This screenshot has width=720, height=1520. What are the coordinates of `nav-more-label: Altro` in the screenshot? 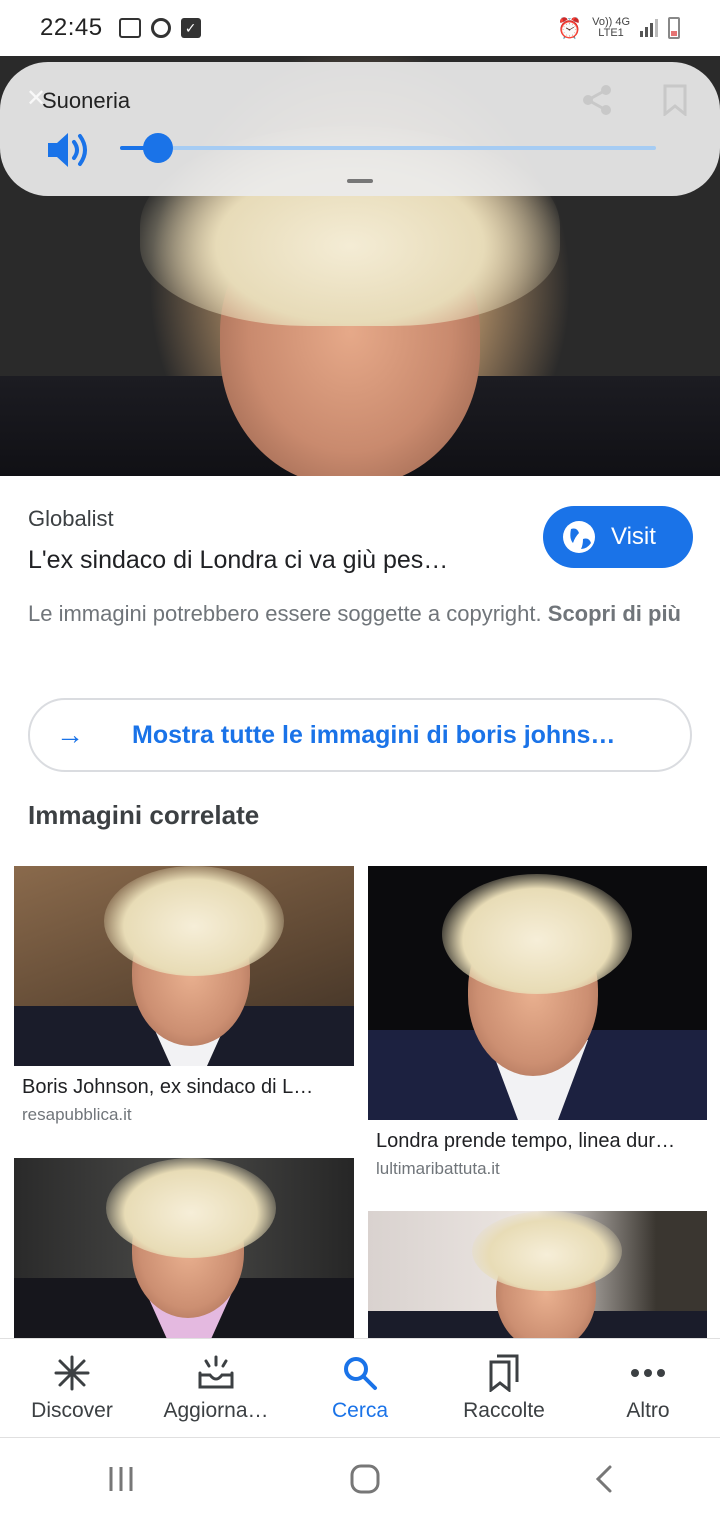 It's located at (648, 1410).